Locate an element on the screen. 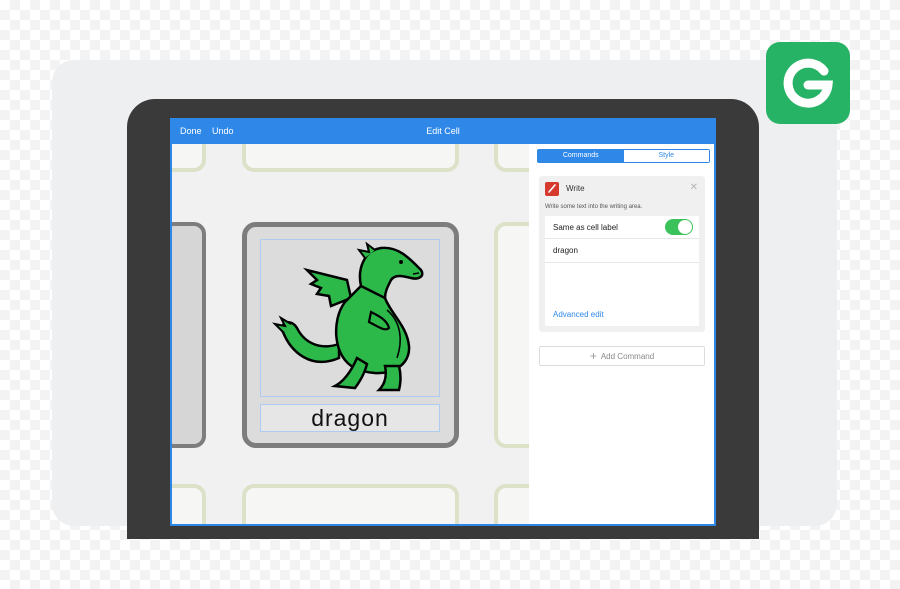  advanced-edit-link: Advanced edit is located at coordinates (578, 314).